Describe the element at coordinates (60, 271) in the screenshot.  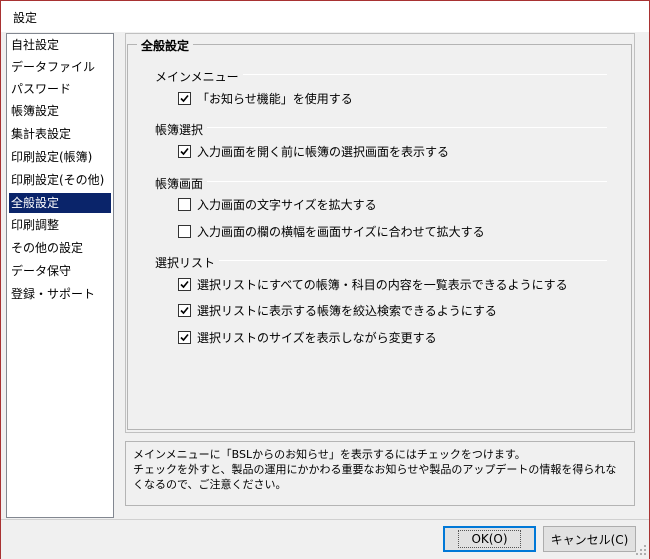
I see `nav-item-data-maintenance: データ保守` at that location.